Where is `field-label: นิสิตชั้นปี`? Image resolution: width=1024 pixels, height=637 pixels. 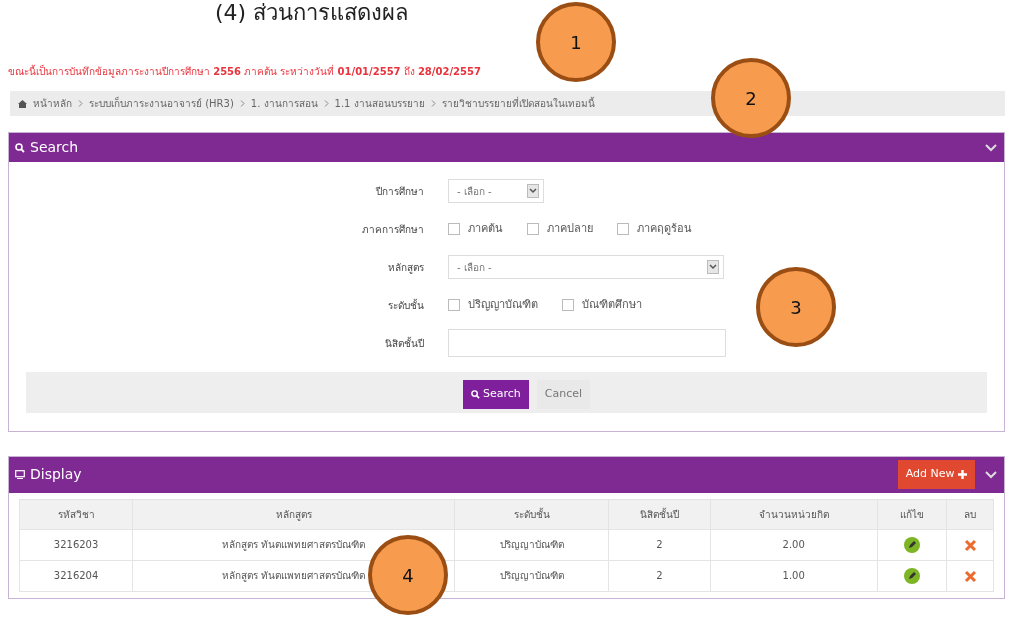
field-label: นิสิตชั้นปี is located at coordinates (404, 343).